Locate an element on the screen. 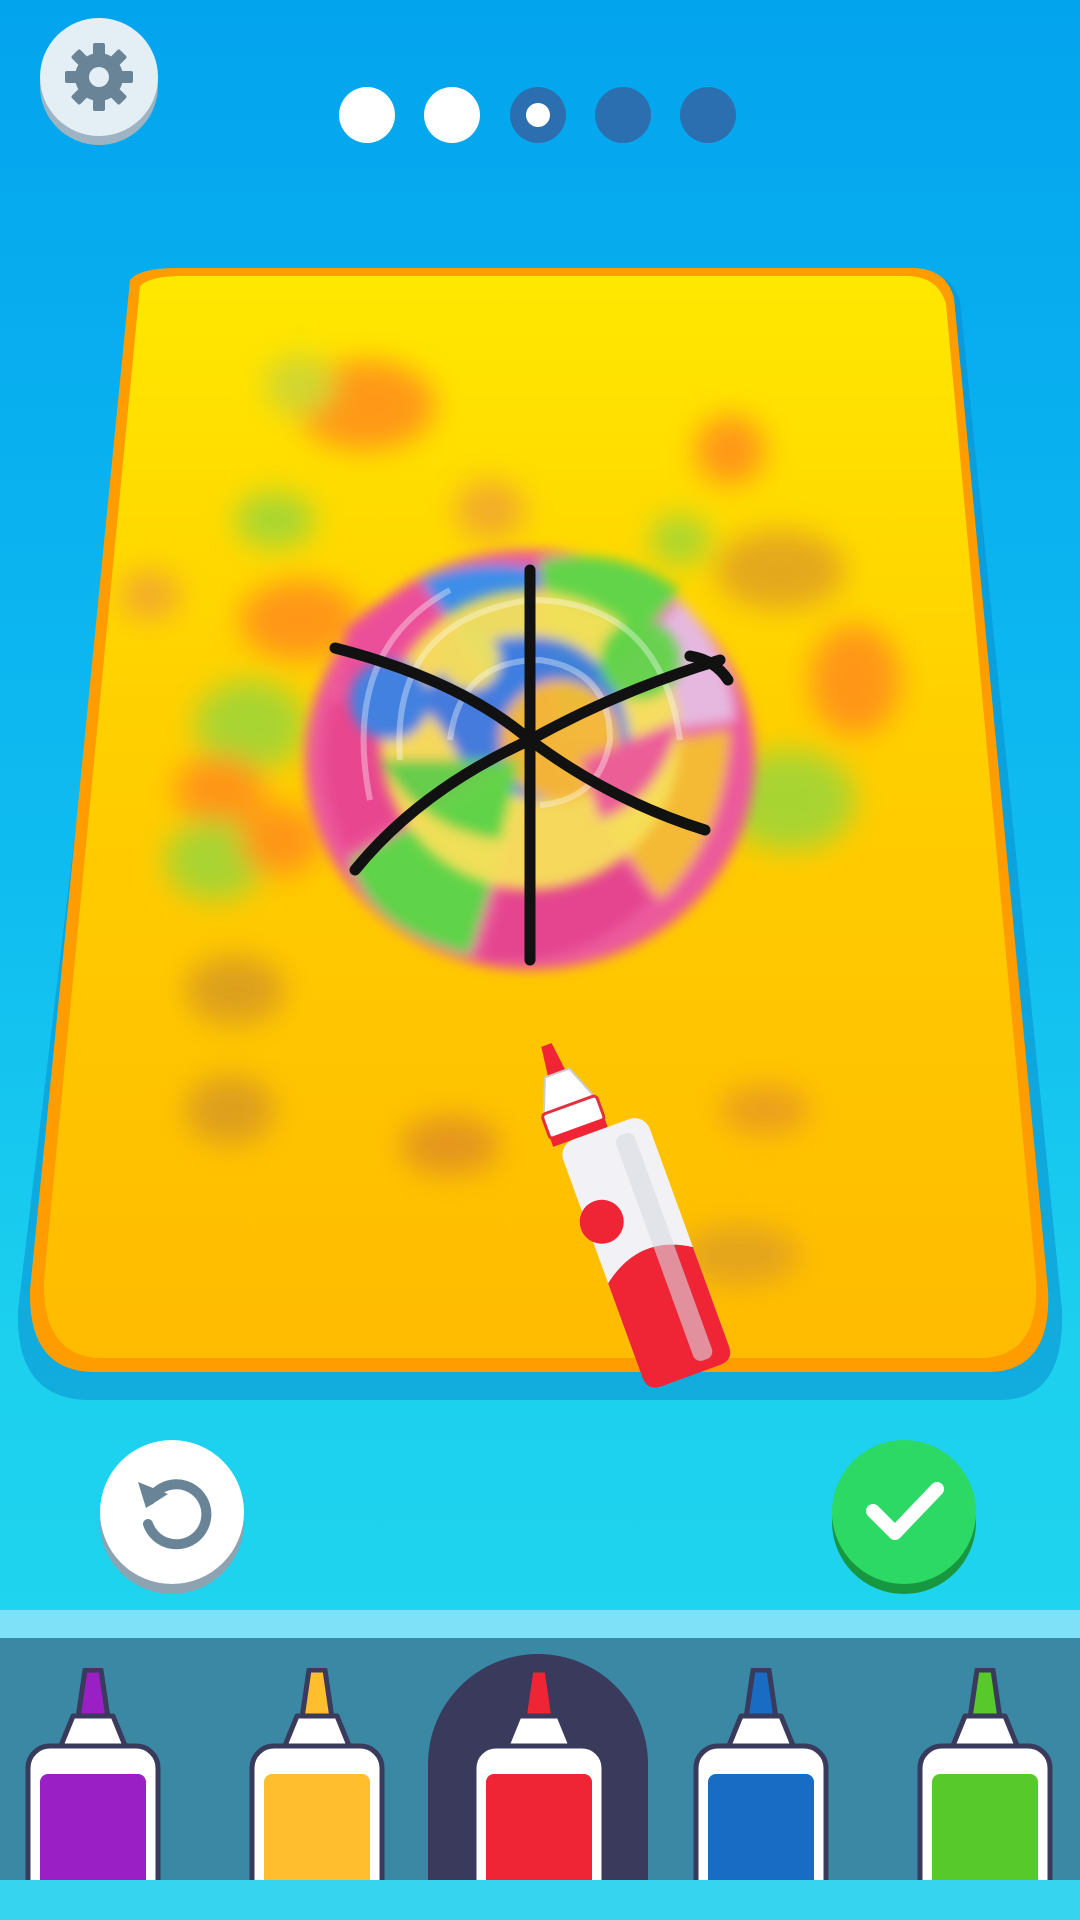 This screenshot has height=1920, width=1080. dye-palette is located at coordinates (540, 1759).